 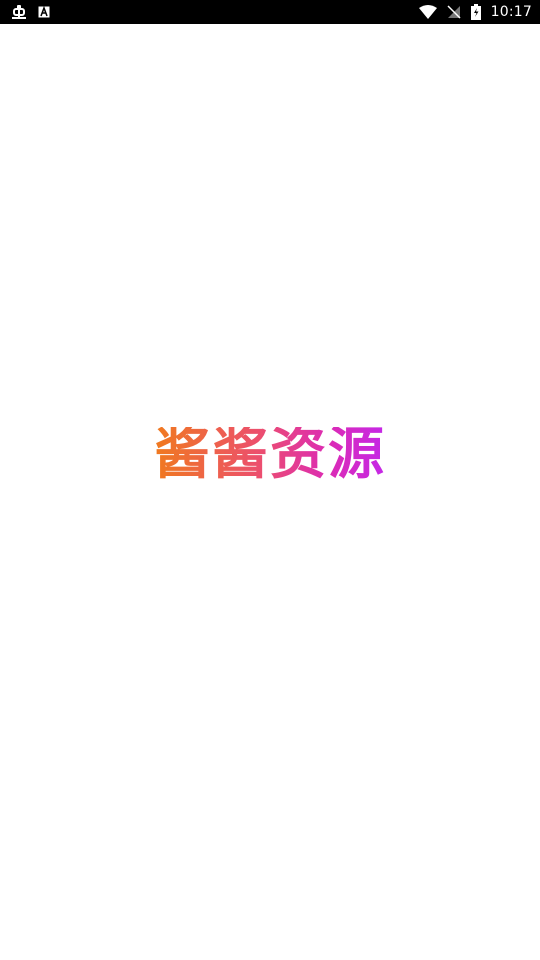 I want to click on a-badge-icon, so click(x=44, y=12).